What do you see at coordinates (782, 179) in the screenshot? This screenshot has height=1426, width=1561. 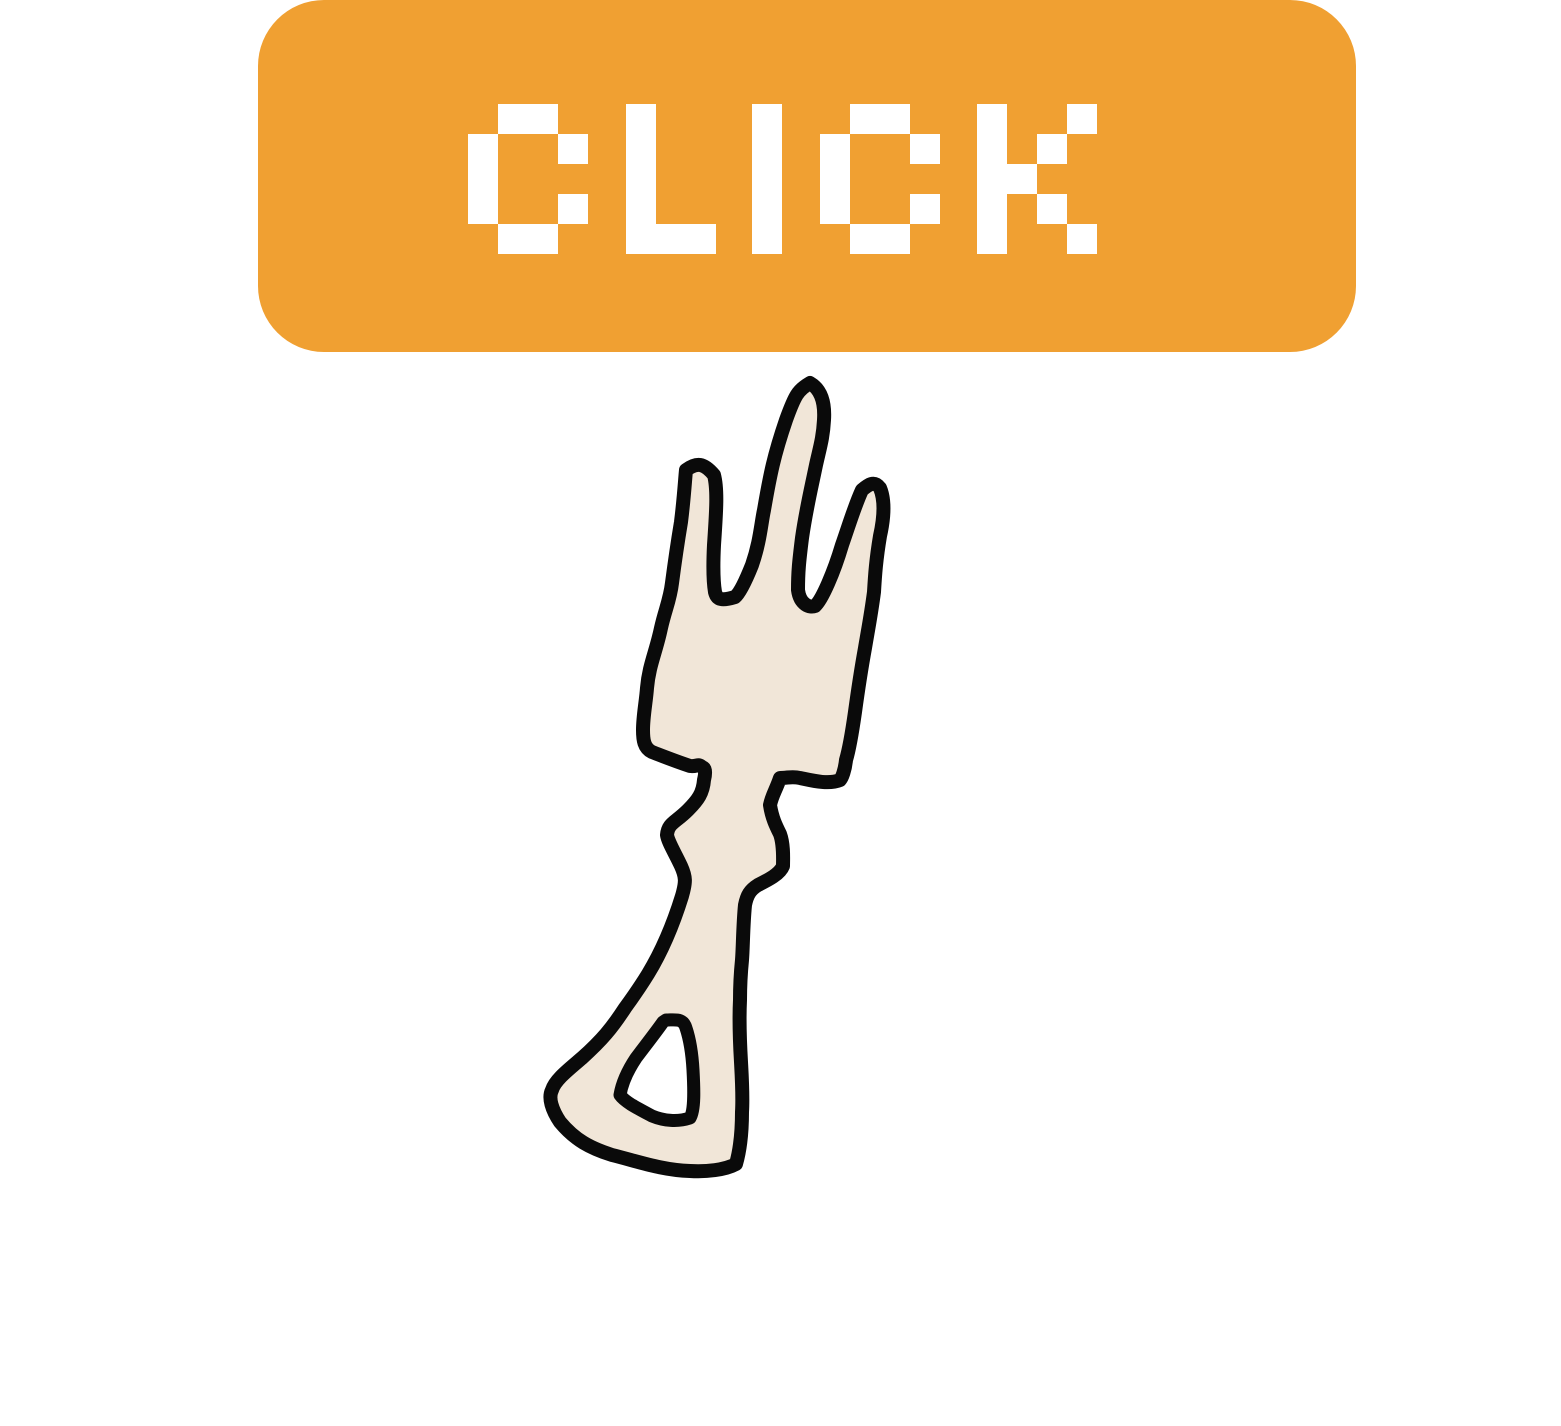 I see `pixel-text-click` at bounding box center [782, 179].